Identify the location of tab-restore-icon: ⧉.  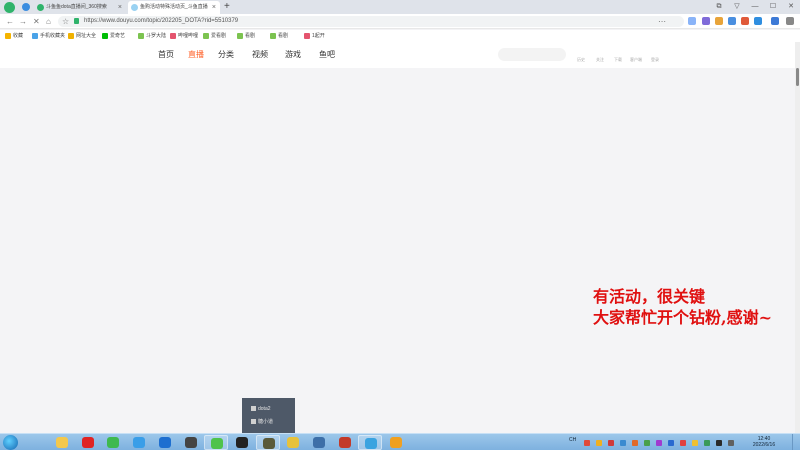
(719, 7).